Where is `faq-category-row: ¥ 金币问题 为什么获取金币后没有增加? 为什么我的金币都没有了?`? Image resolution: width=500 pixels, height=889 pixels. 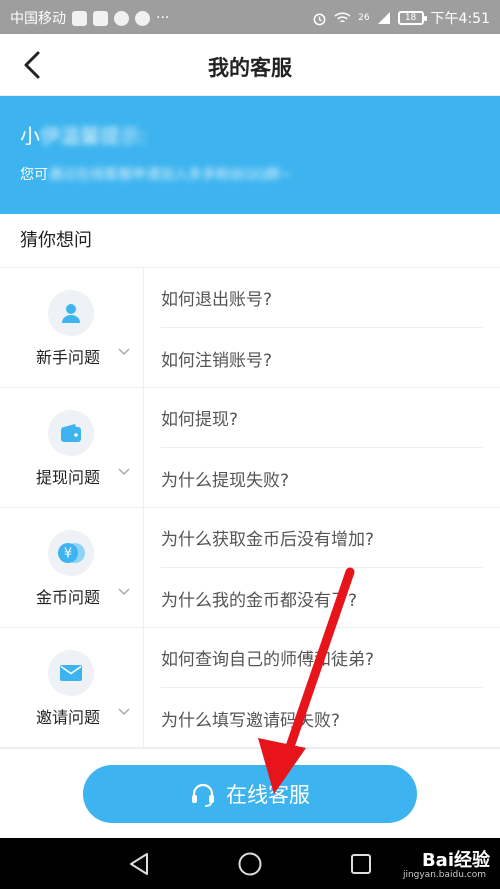
faq-category-row: ¥ 金币问题 为什么获取金币后没有增加? 为什么我的金币都没有了? is located at coordinates (250, 568).